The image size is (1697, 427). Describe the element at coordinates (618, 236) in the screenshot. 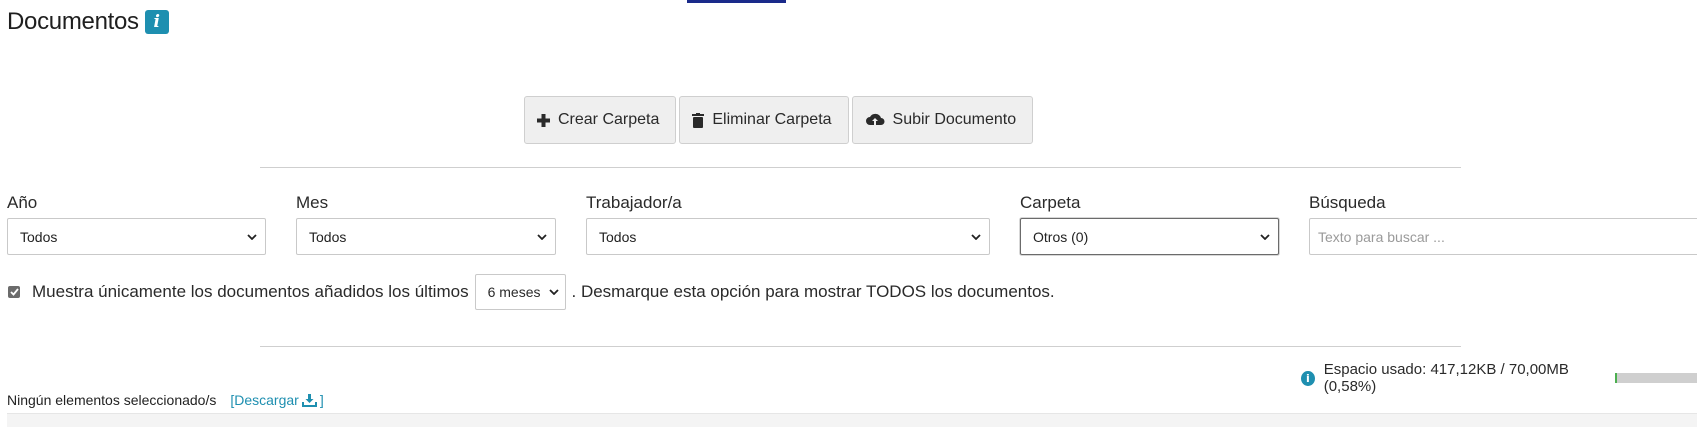

I see `worker-value: Todos` at that location.